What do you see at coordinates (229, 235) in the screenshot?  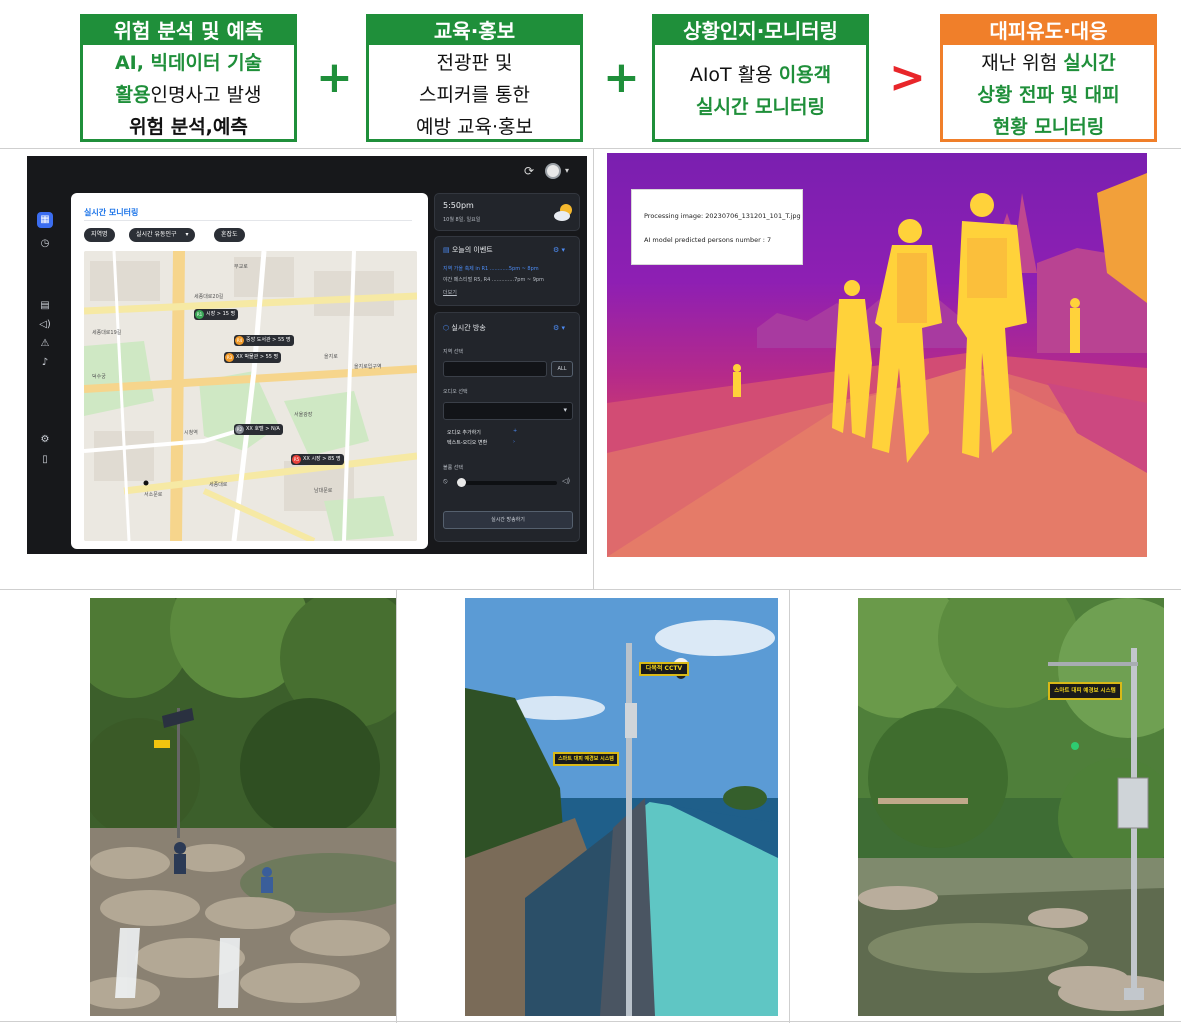 I see `filter-congestion: 혼잡도` at bounding box center [229, 235].